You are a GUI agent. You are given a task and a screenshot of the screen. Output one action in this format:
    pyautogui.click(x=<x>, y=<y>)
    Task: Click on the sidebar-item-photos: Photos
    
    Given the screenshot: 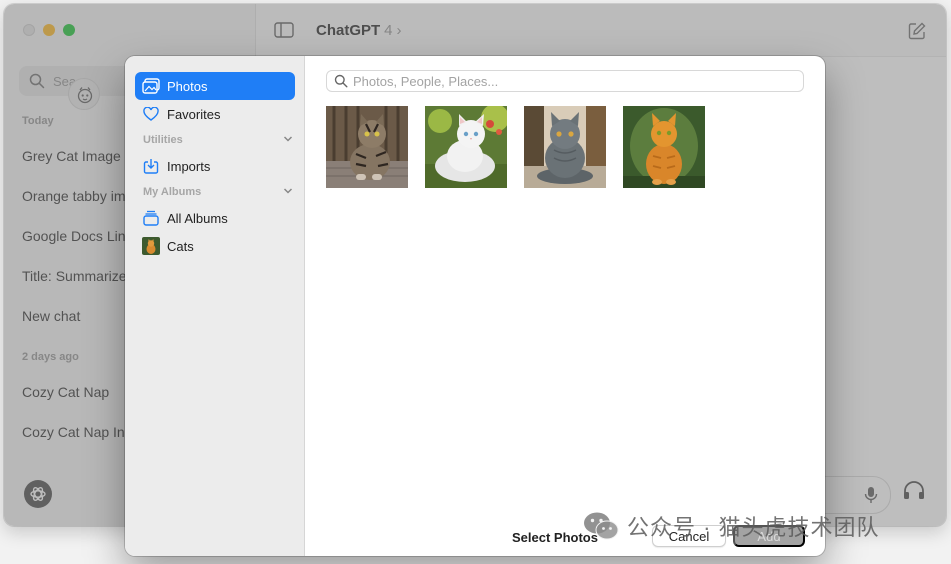 What is the action you would take?
    pyautogui.click(x=215, y=86)
    